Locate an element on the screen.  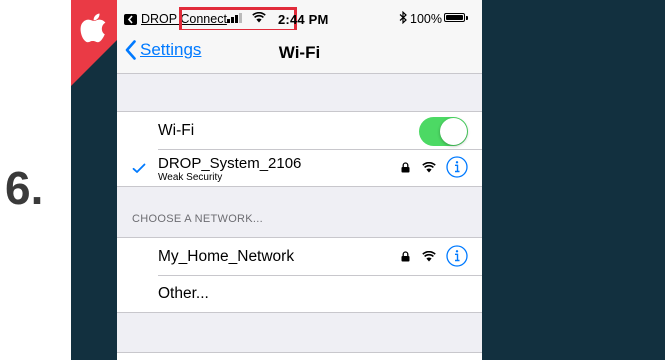
apple-logo-icon is located at coordinates (93, 28).